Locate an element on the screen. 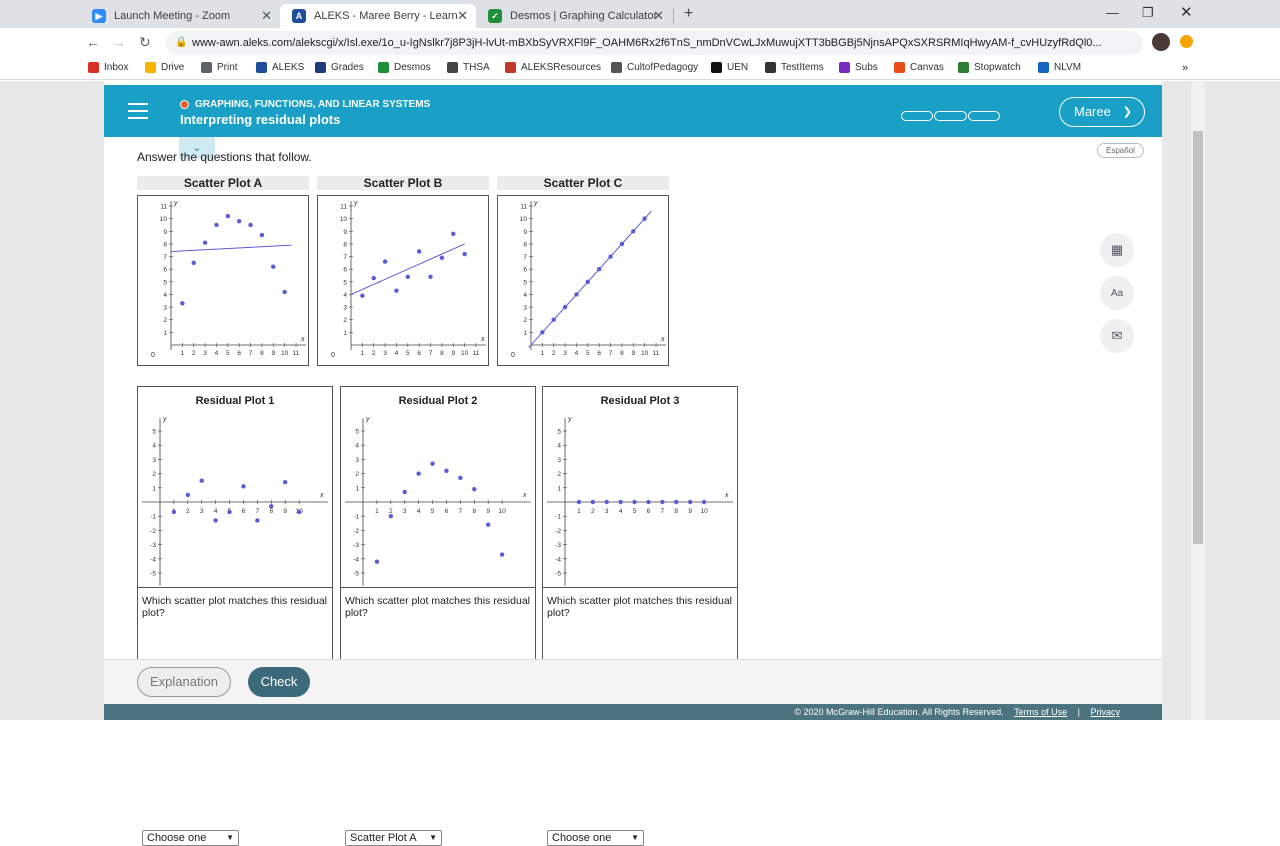 The image size is (1280, 846). page-scrollbar is located at coordinates (1198, 400).